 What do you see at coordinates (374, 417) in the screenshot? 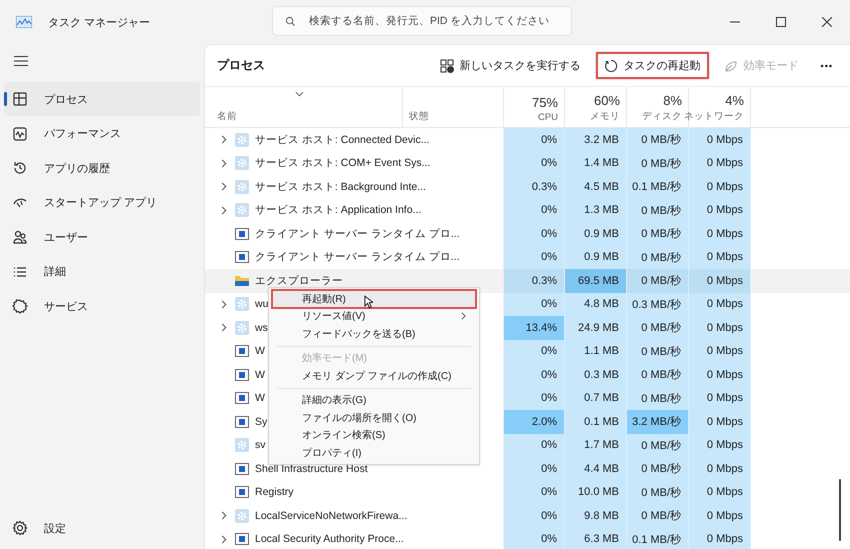
I see `menu-item: ファイルの場所を開く(O)` at bounding box center [374, 417].